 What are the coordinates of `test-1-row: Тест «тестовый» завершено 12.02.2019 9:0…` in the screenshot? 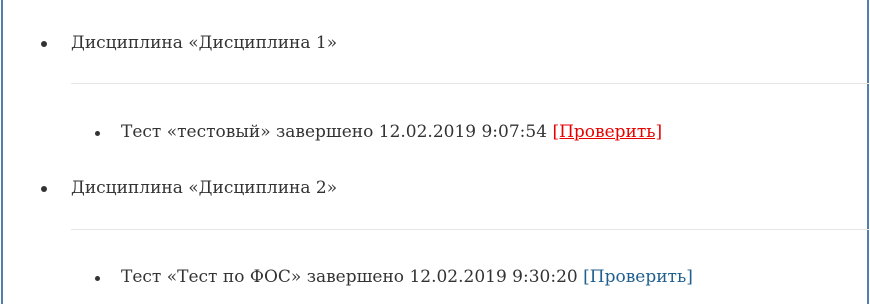 It's located at (391, 132).